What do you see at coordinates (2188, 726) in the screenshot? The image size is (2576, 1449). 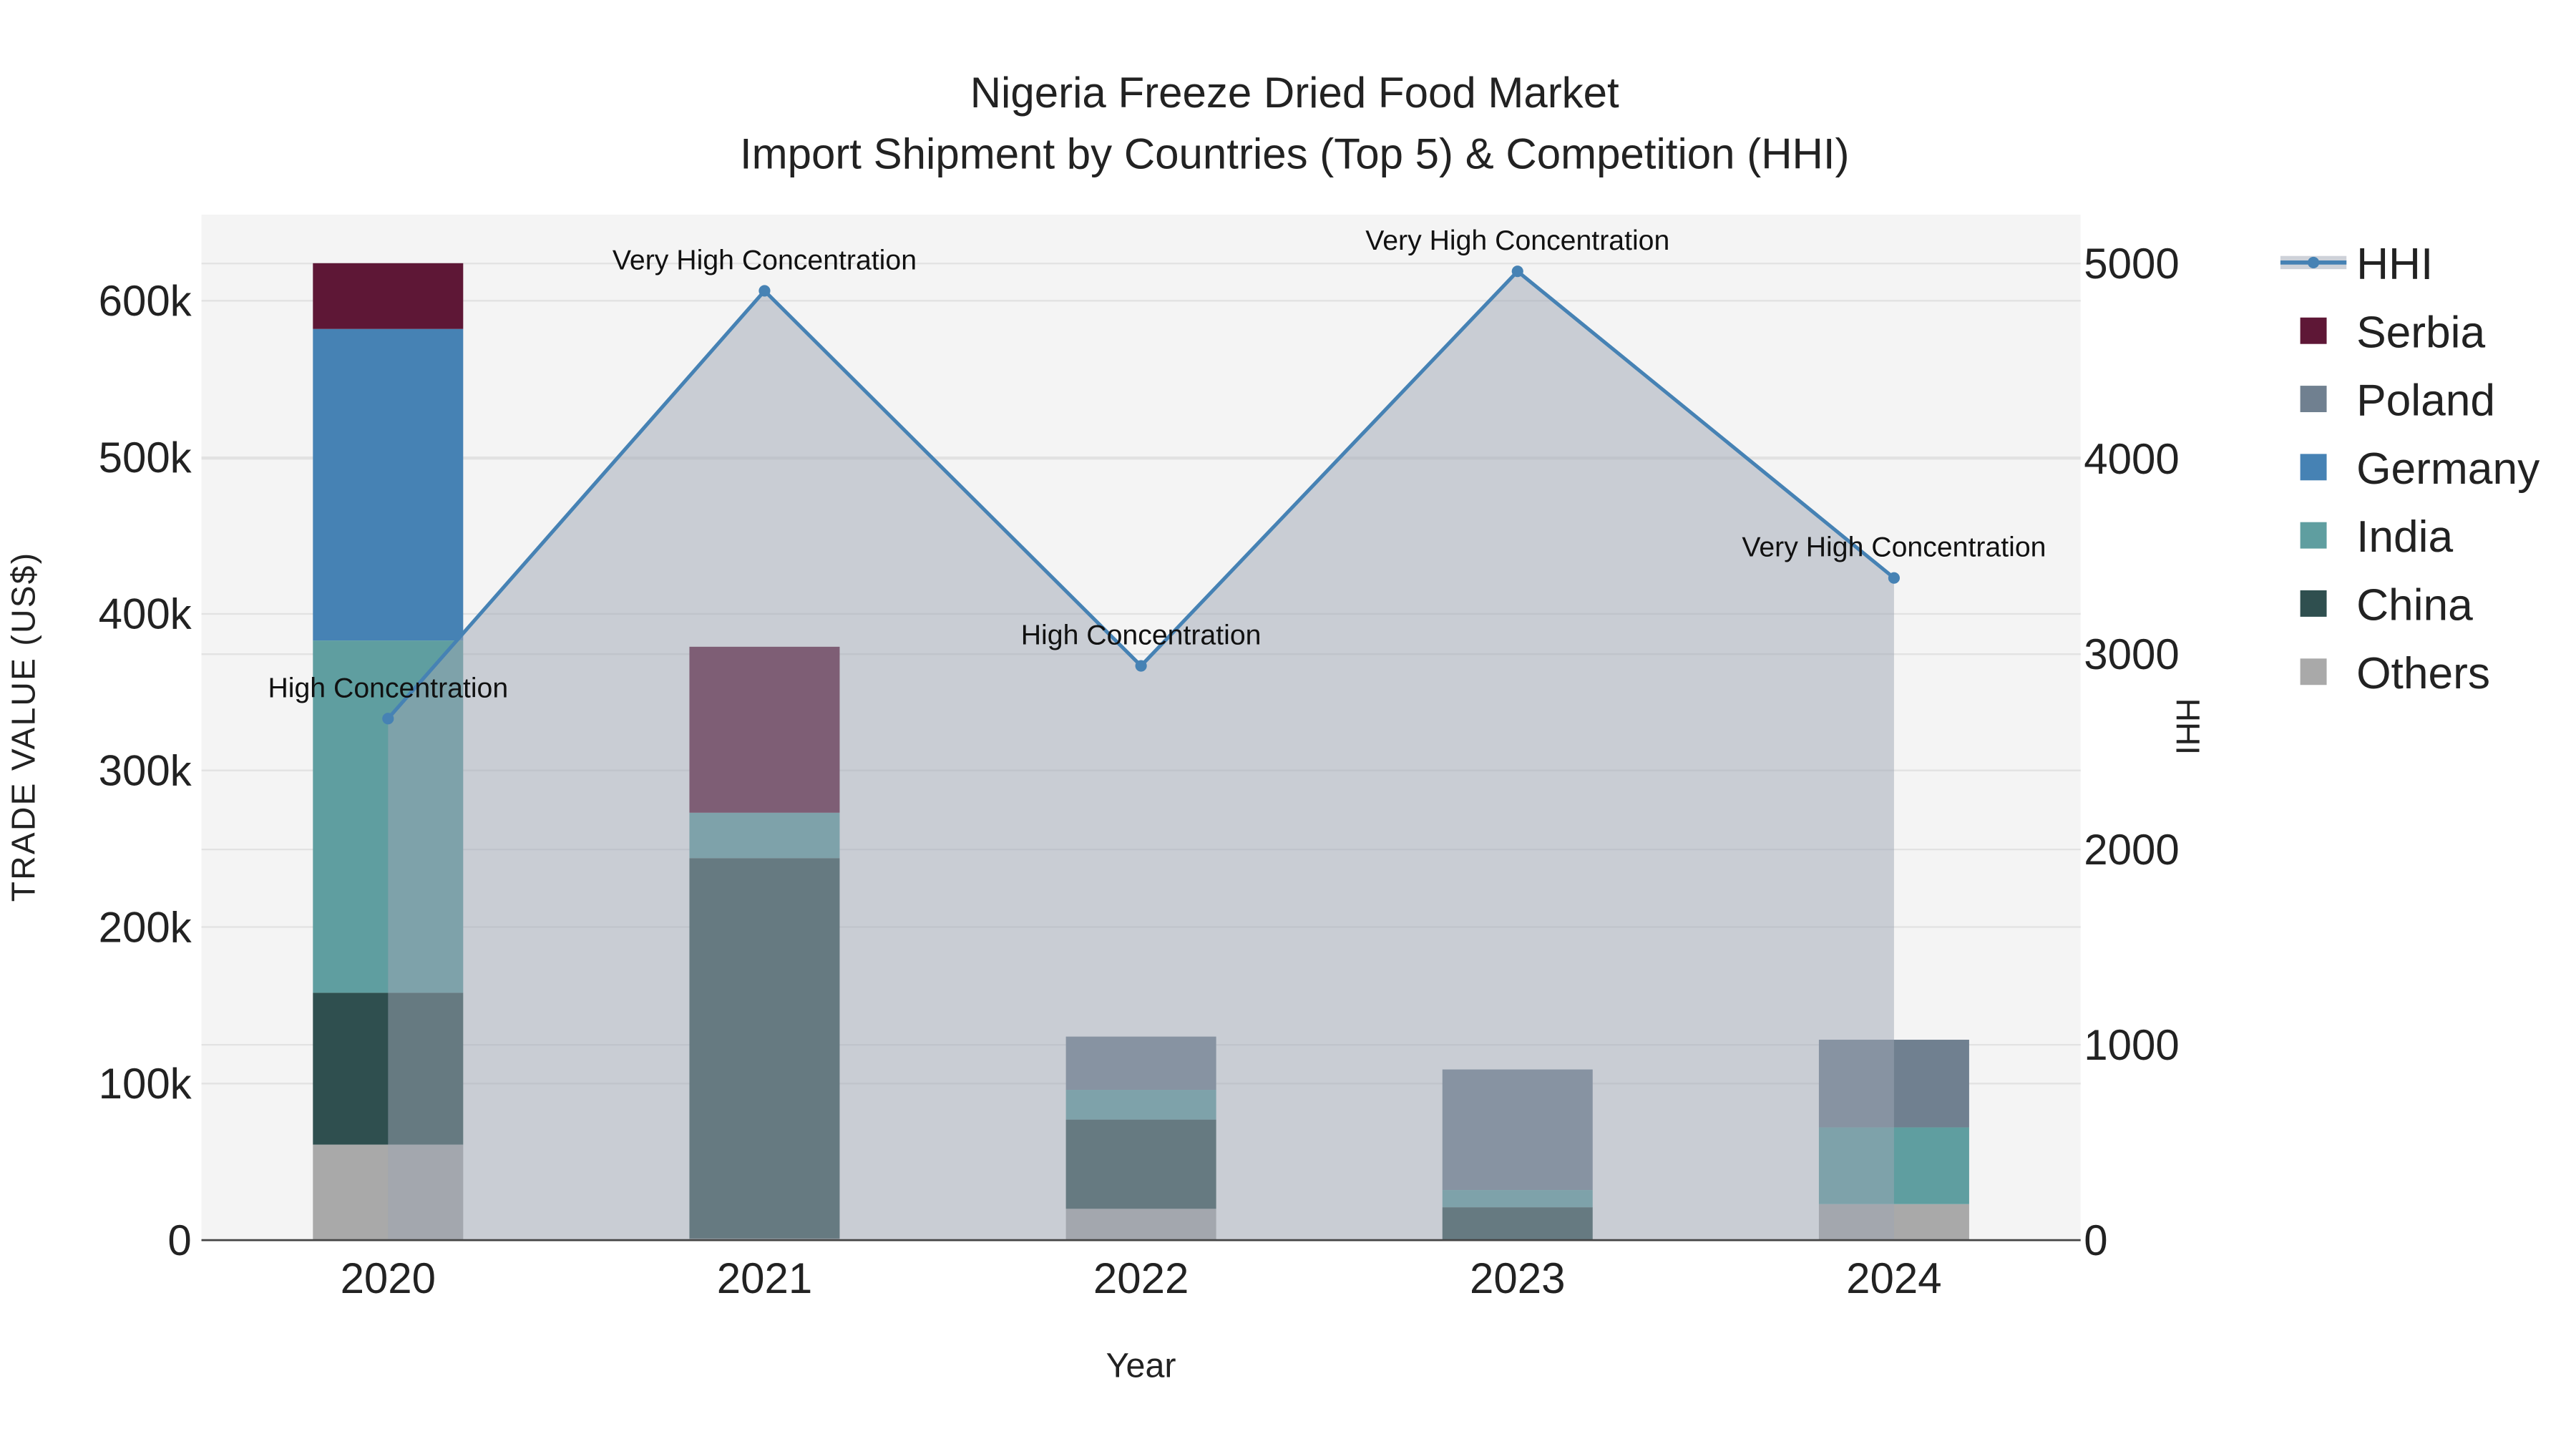 I see `y2-axis-title: HHI` at bounding box center [2188, 726].